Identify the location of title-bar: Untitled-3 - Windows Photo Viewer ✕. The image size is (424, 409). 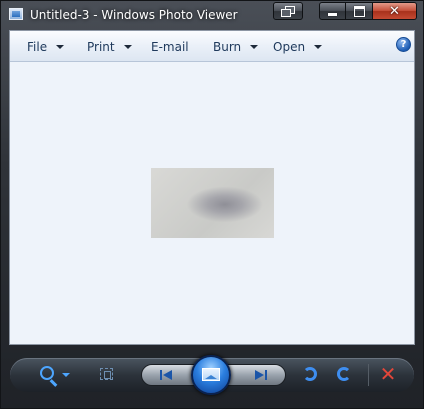
(212, 15).